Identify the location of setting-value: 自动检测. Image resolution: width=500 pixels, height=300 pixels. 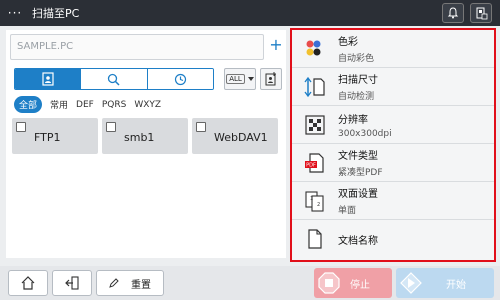
(356, 97).